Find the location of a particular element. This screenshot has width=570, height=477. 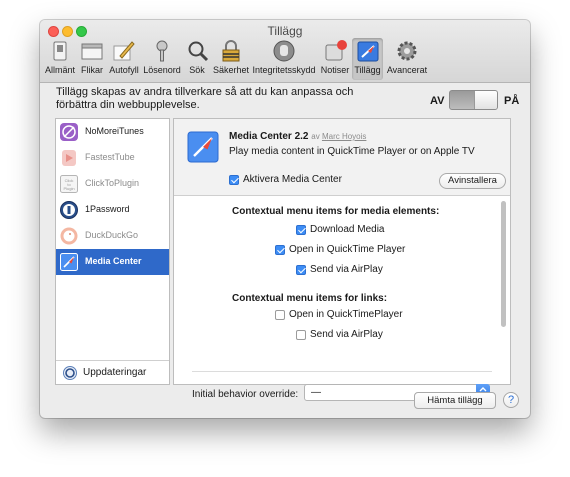

override-label: Initial behavior override: is located at coordinates (245, 394).